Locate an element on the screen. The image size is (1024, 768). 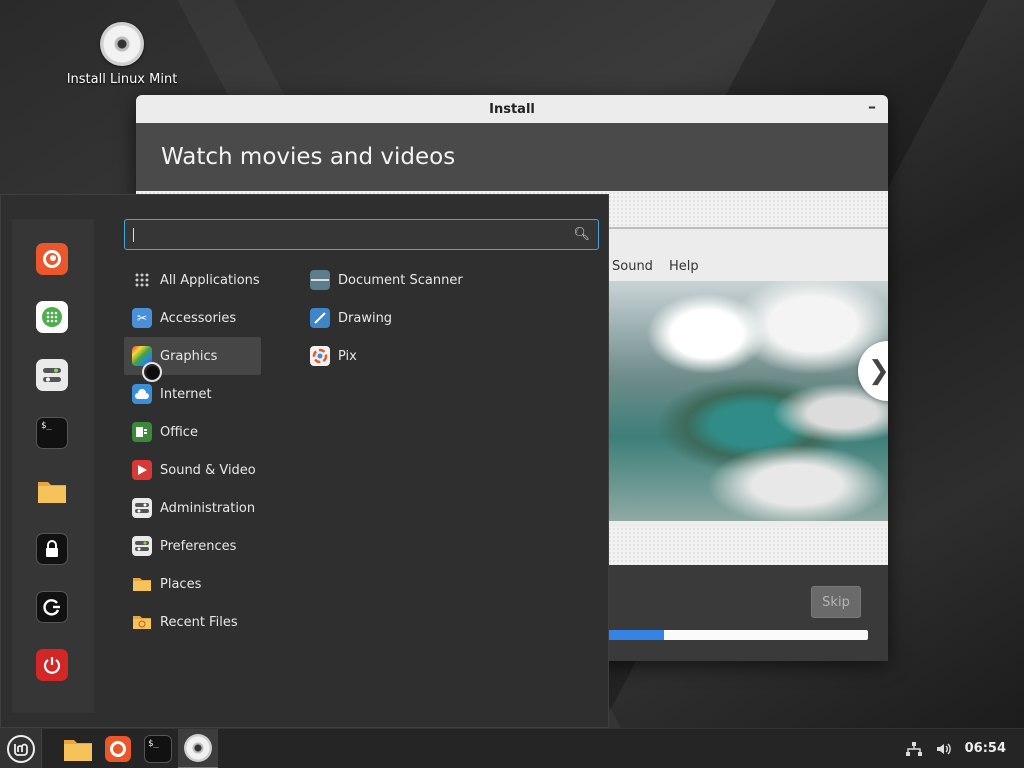
taskbar-files is located at coordinates (78, 748).